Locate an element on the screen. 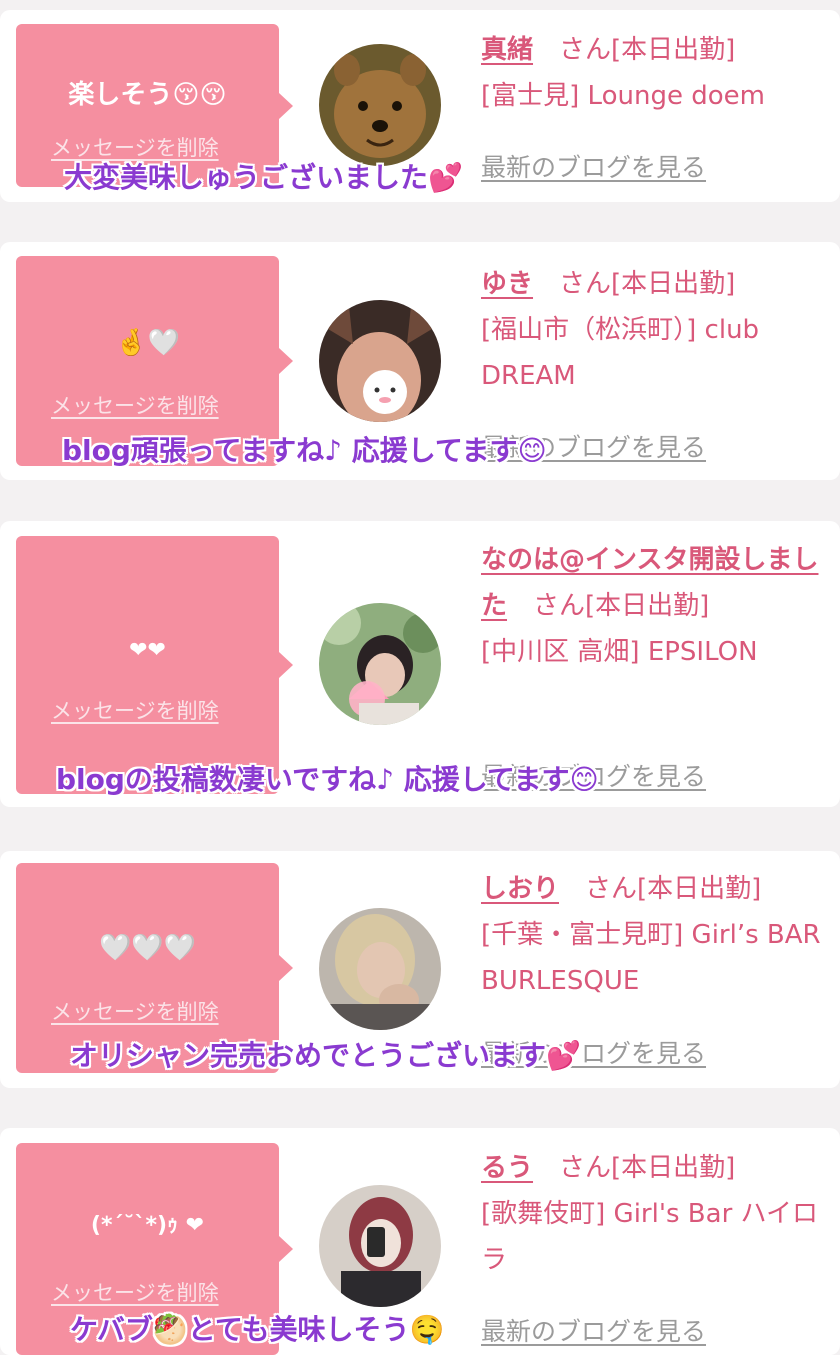 This screenshot has width=840, height=1355. profile-info: なのは@インスタ開設しました さん[本日出勤] [中川区 高畑] EPSILON is located at coordinates (653, 606).